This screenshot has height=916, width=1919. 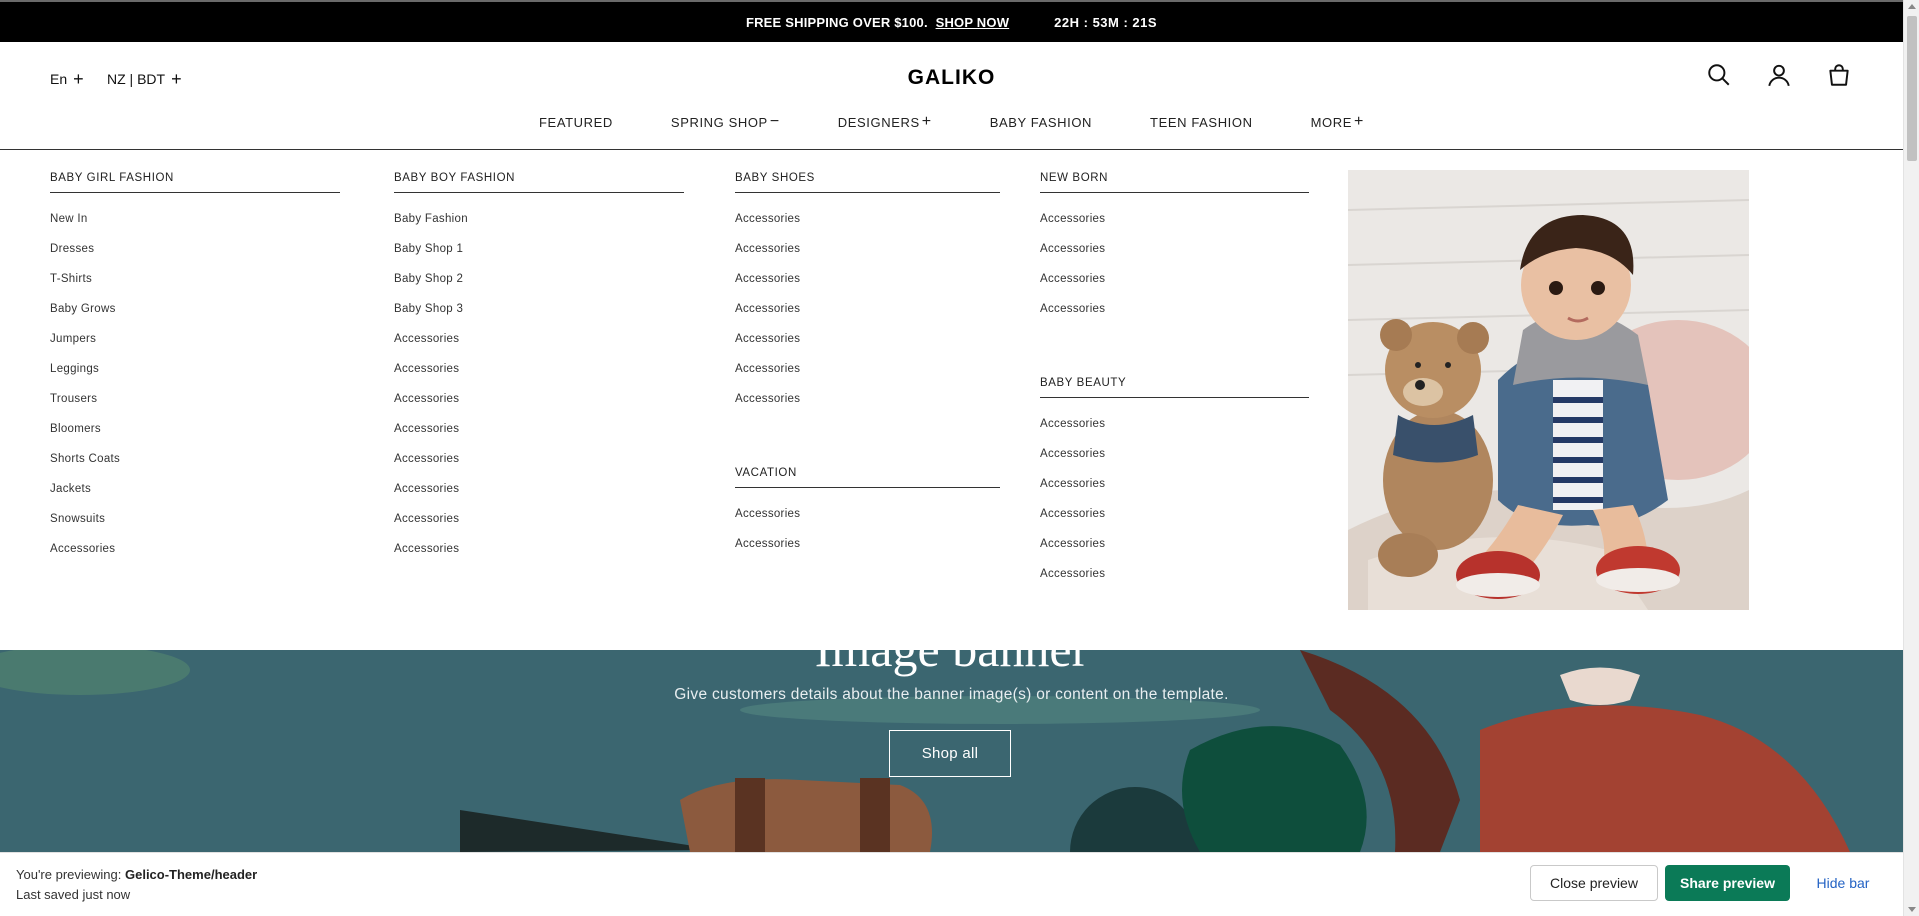 What do you see at coordinates (951, 78) in the screenshot?
I see `site-logo: GALIKO` at bounding box center [951, 78].